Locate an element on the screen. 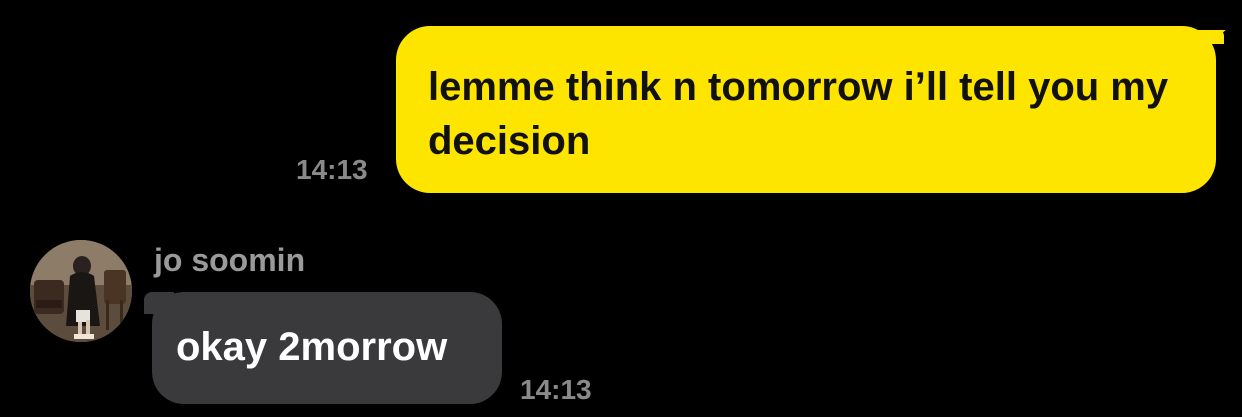 This screenshot has width=1242, height=417. sender-avatar is located at coordinates (81, 291).